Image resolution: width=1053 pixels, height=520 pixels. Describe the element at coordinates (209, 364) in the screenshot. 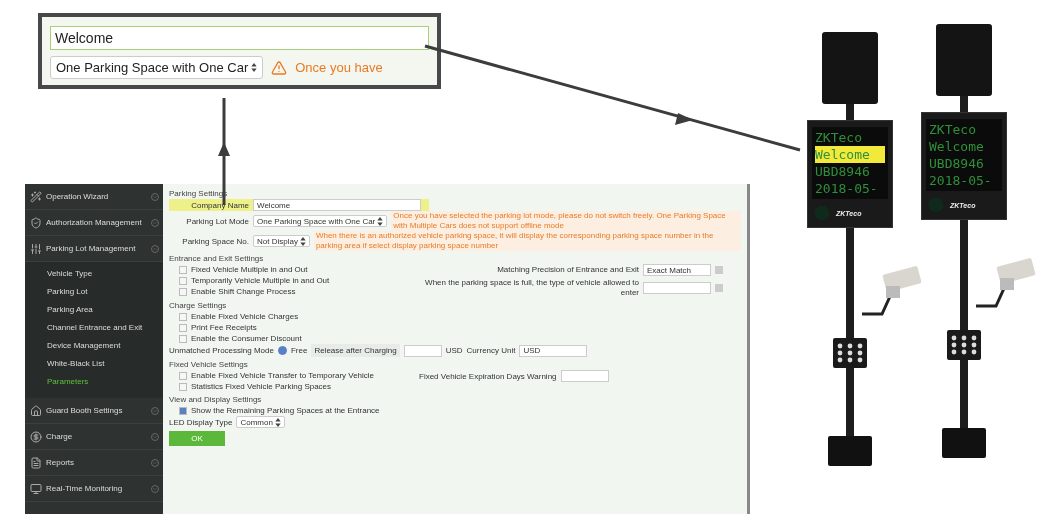

I see `section-title: Fixed Vehicle Settings` at that location.